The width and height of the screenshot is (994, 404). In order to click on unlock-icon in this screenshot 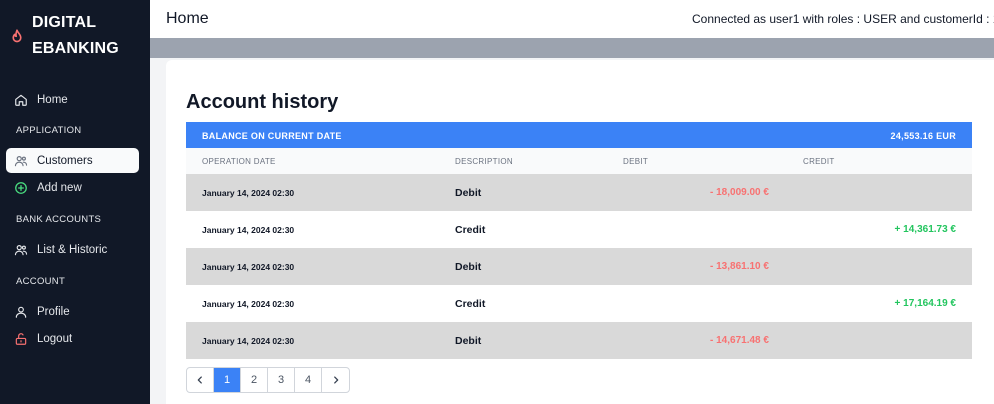, I will do `click(21, 338)`.